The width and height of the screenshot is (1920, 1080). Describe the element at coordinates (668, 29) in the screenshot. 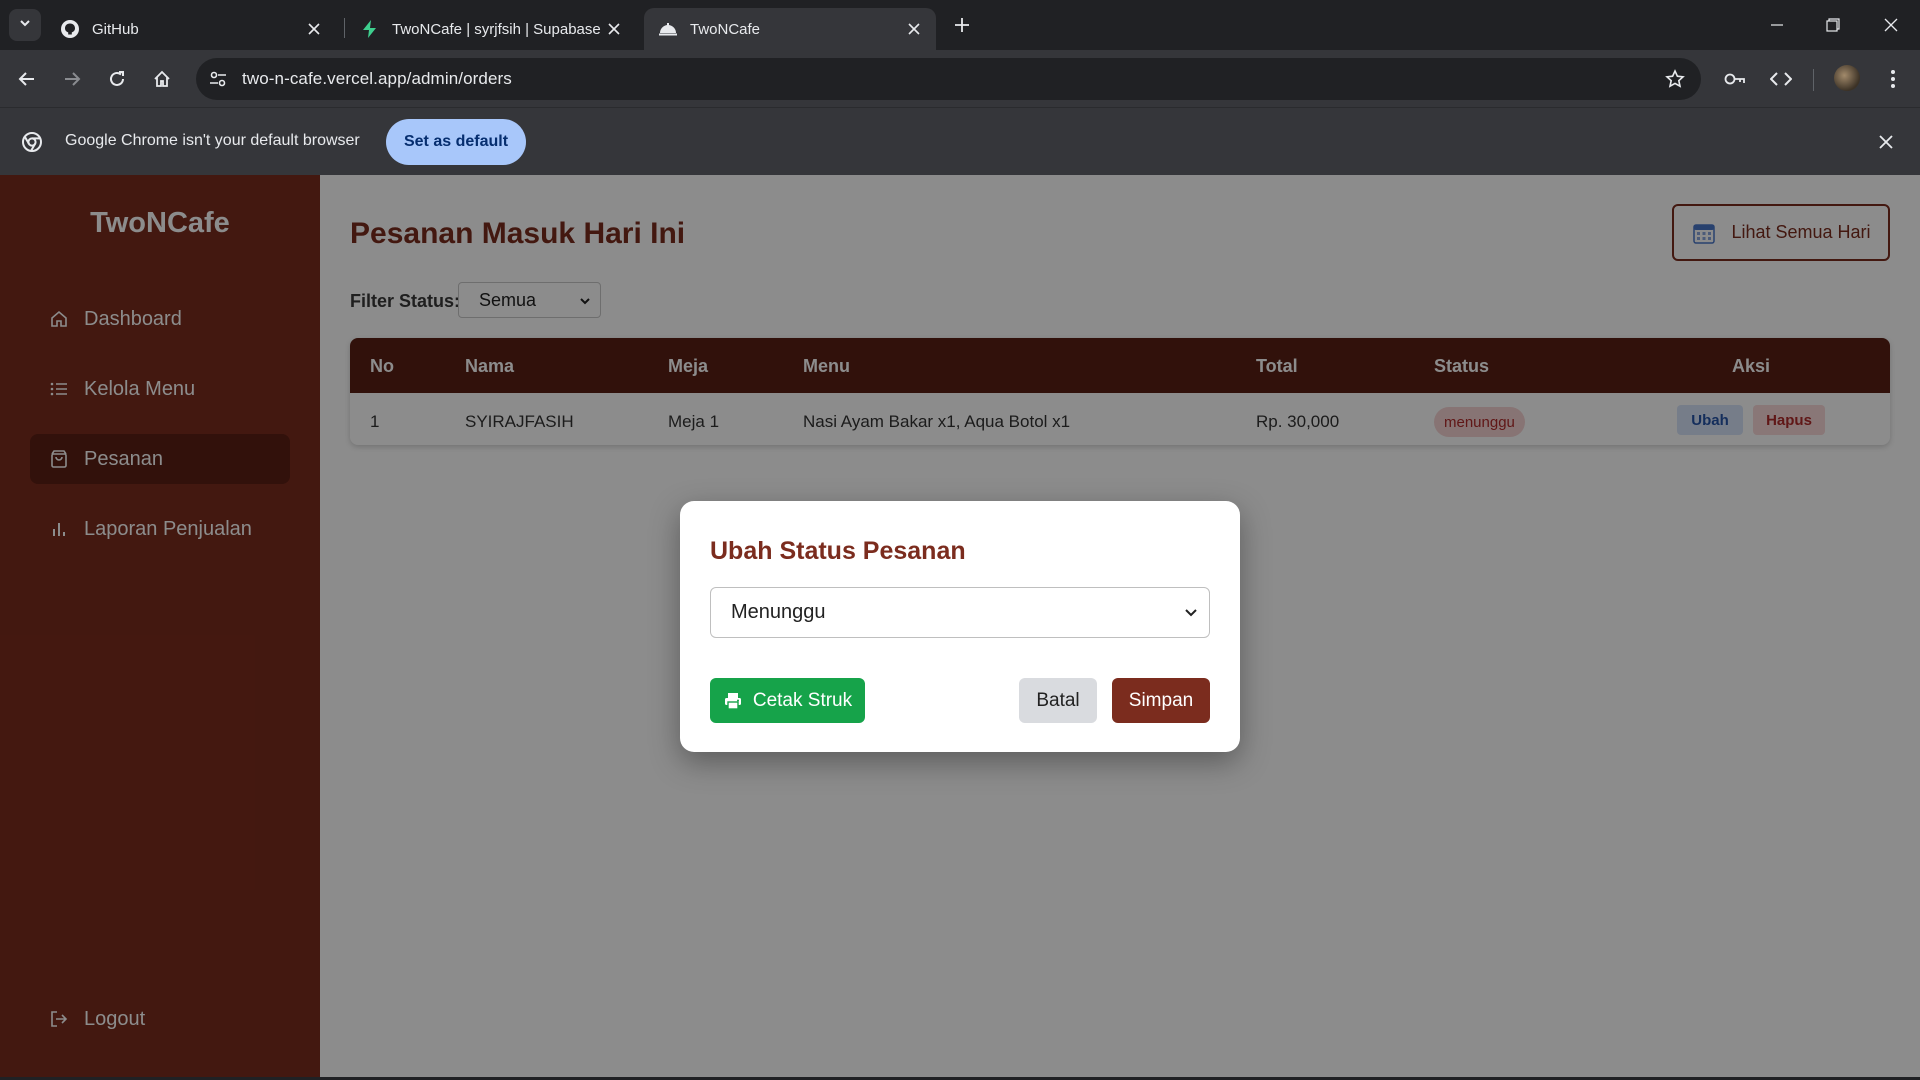

I see `cloche-icon` at that location.